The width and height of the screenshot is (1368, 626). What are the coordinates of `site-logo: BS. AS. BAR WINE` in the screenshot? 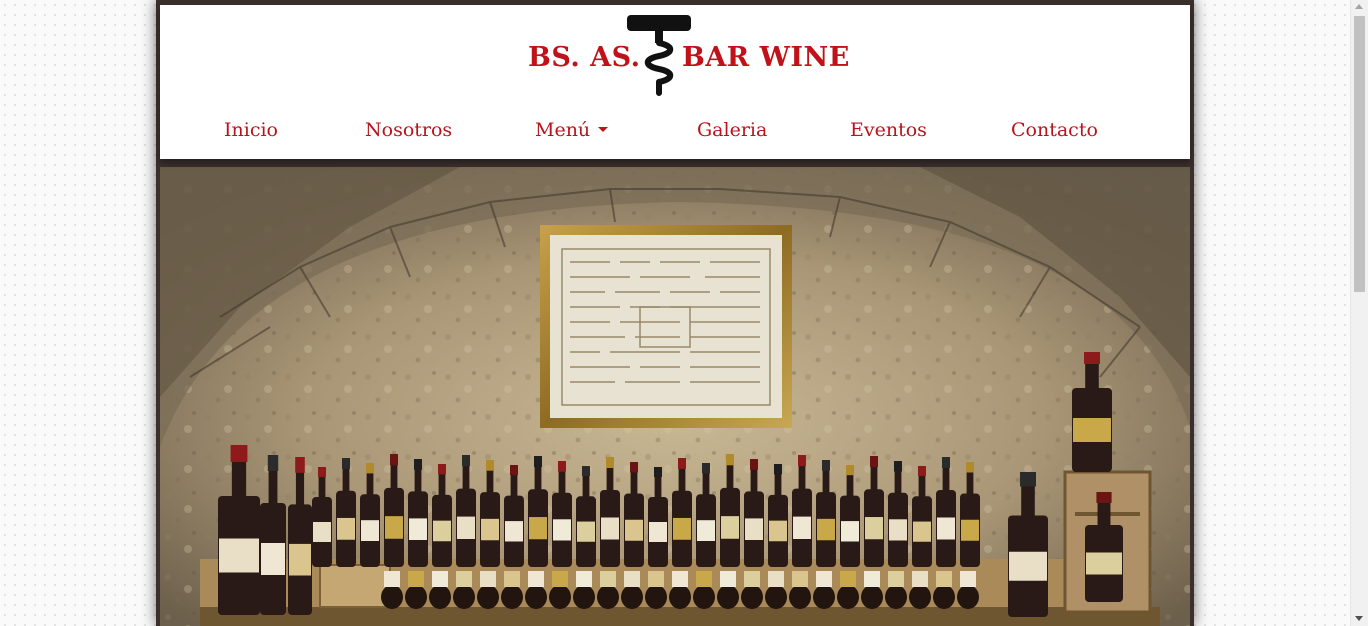 It's located at (687, 58).